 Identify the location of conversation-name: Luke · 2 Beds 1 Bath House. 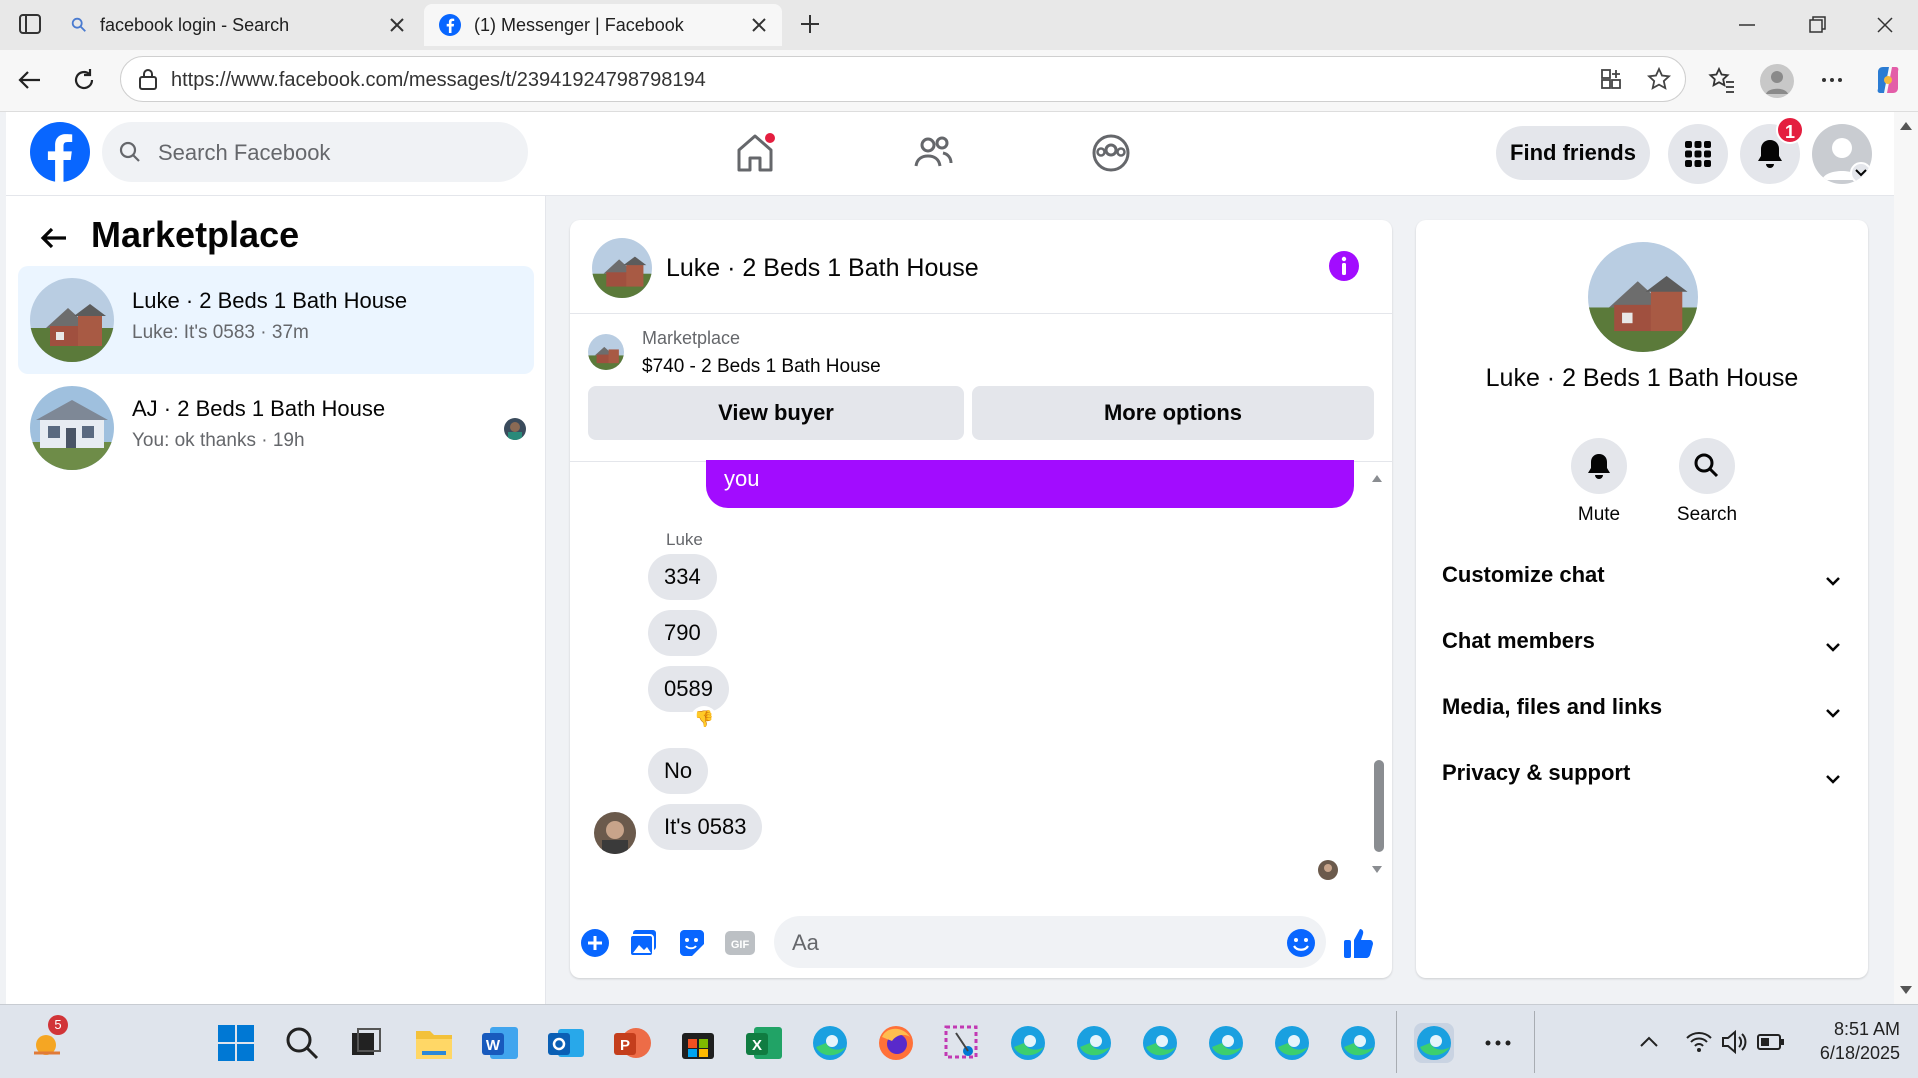
(270, 300).